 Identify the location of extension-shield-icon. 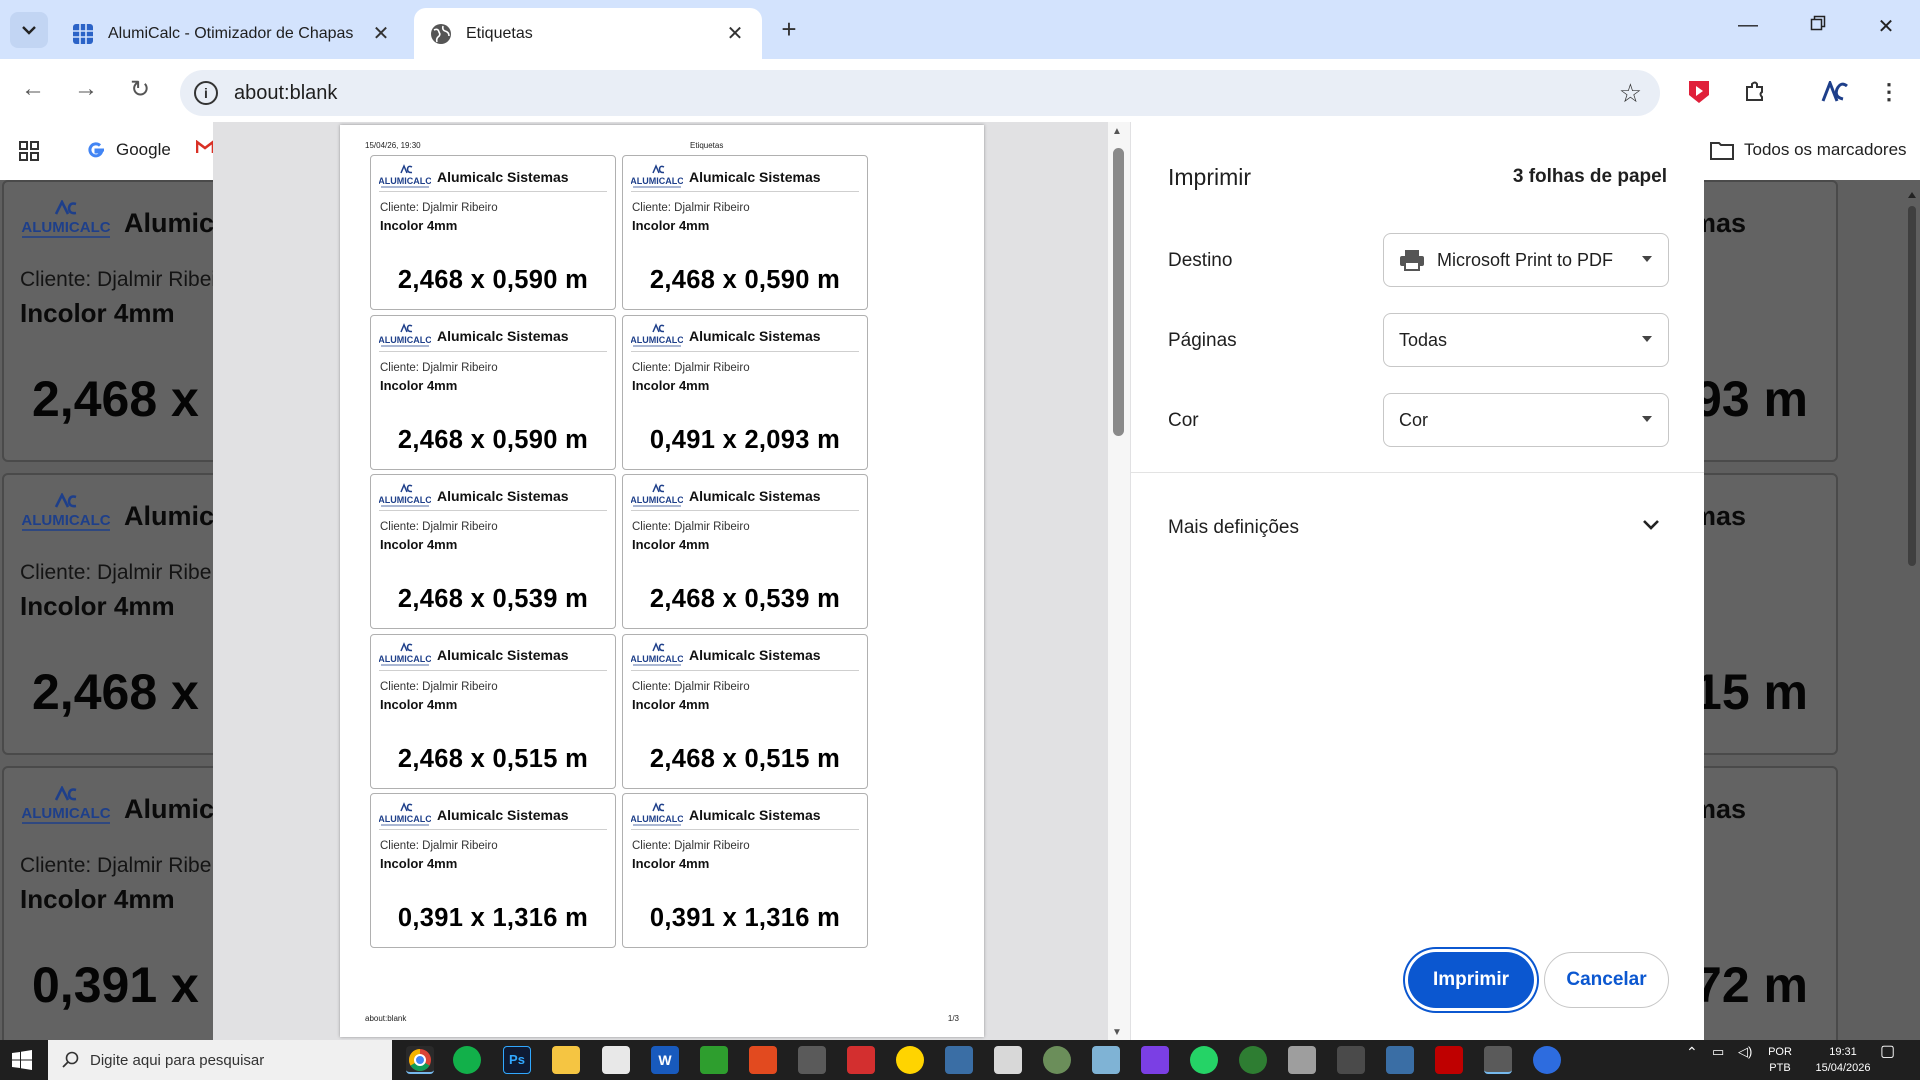
(1699, 92).